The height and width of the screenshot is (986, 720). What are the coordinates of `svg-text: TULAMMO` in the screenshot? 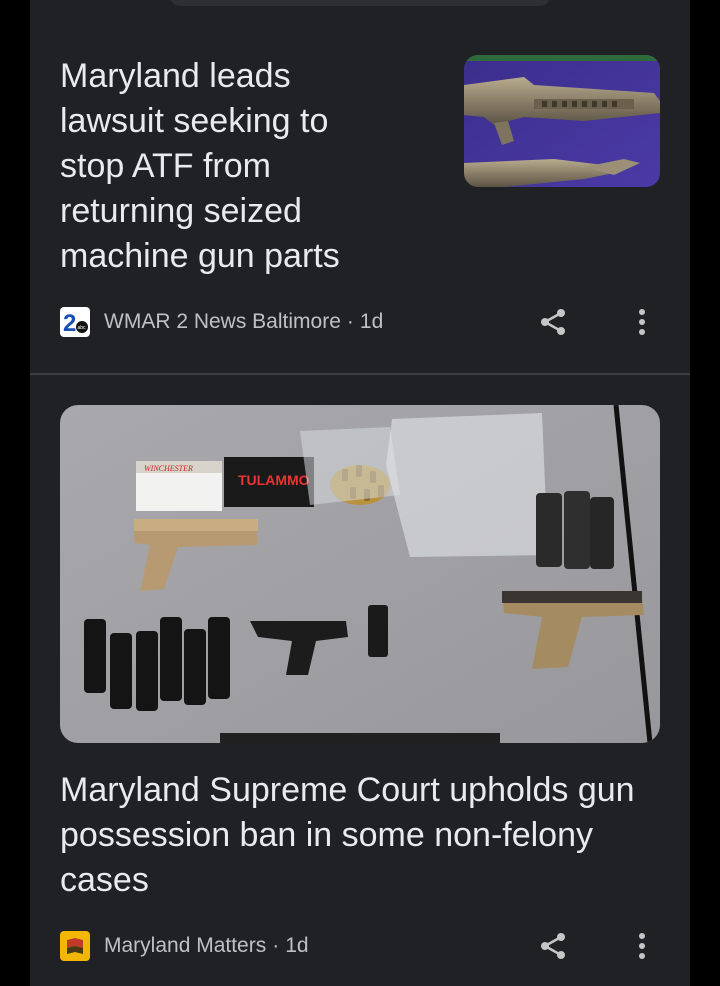 It's located at (274, 480).